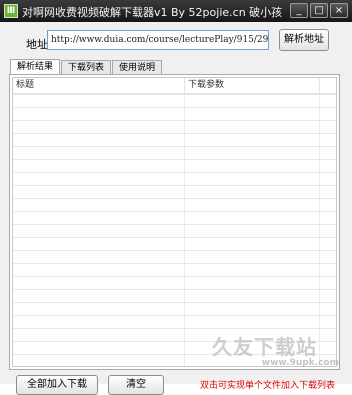 The image size is (352, 395). I want to click on window-controls: _ □ ×, so click(319, 10).